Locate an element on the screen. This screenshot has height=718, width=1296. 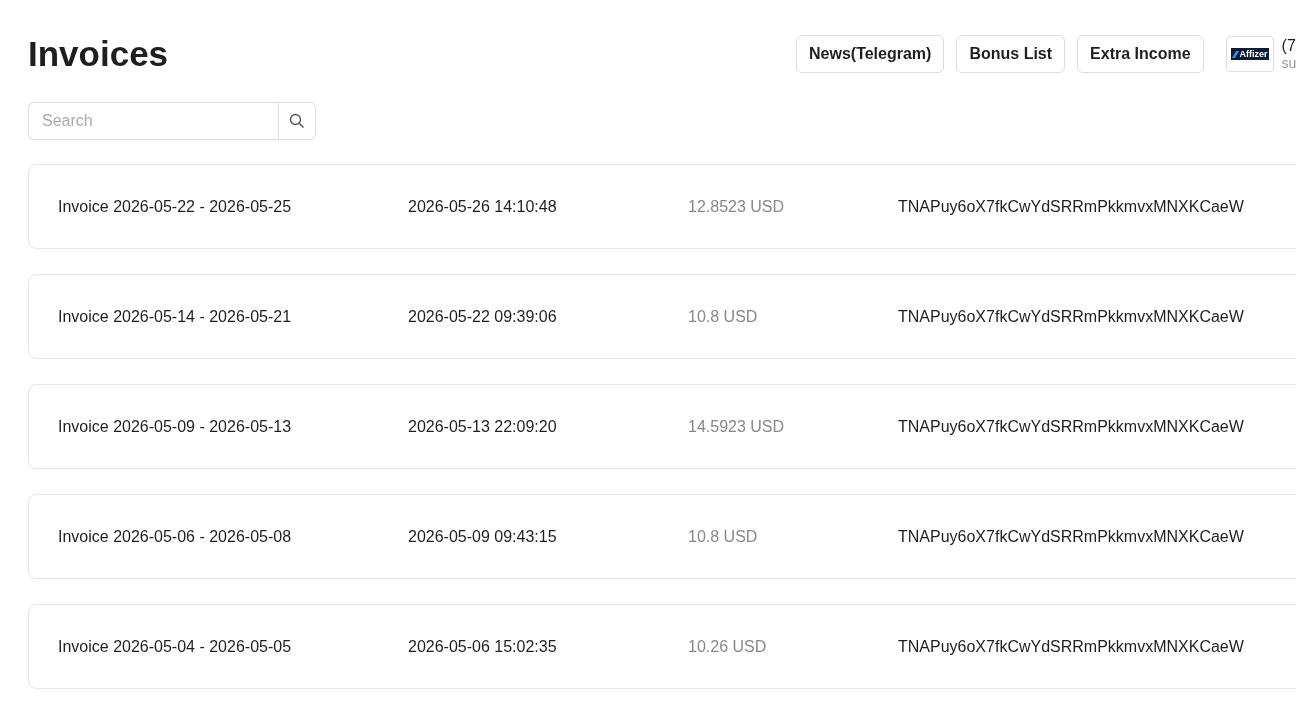
header-button: Extra Income is located at coordinates (1140, 54).